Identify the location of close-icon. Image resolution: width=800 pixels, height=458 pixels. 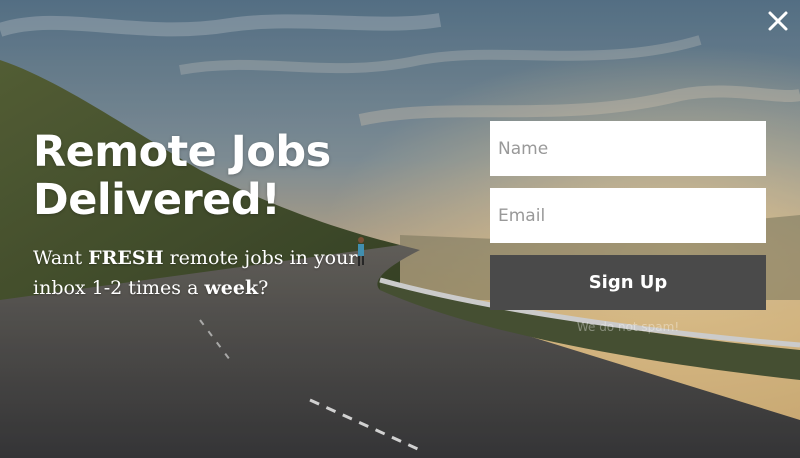
(778, 21).